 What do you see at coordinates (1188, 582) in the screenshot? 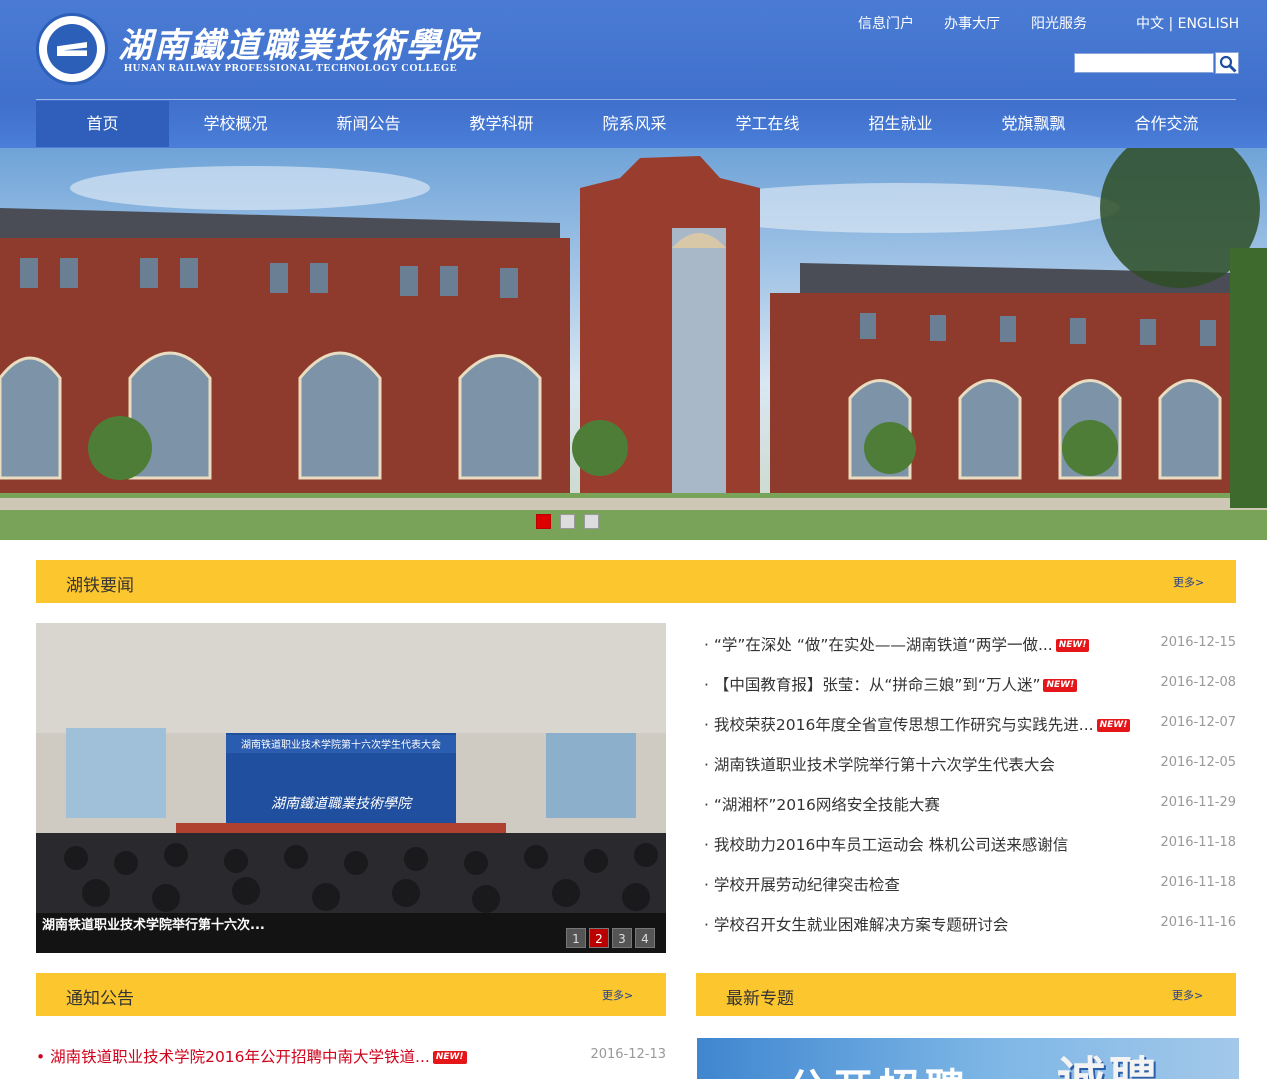
I see `news-more-link: 更多>` at bounding box center [1188, 582].